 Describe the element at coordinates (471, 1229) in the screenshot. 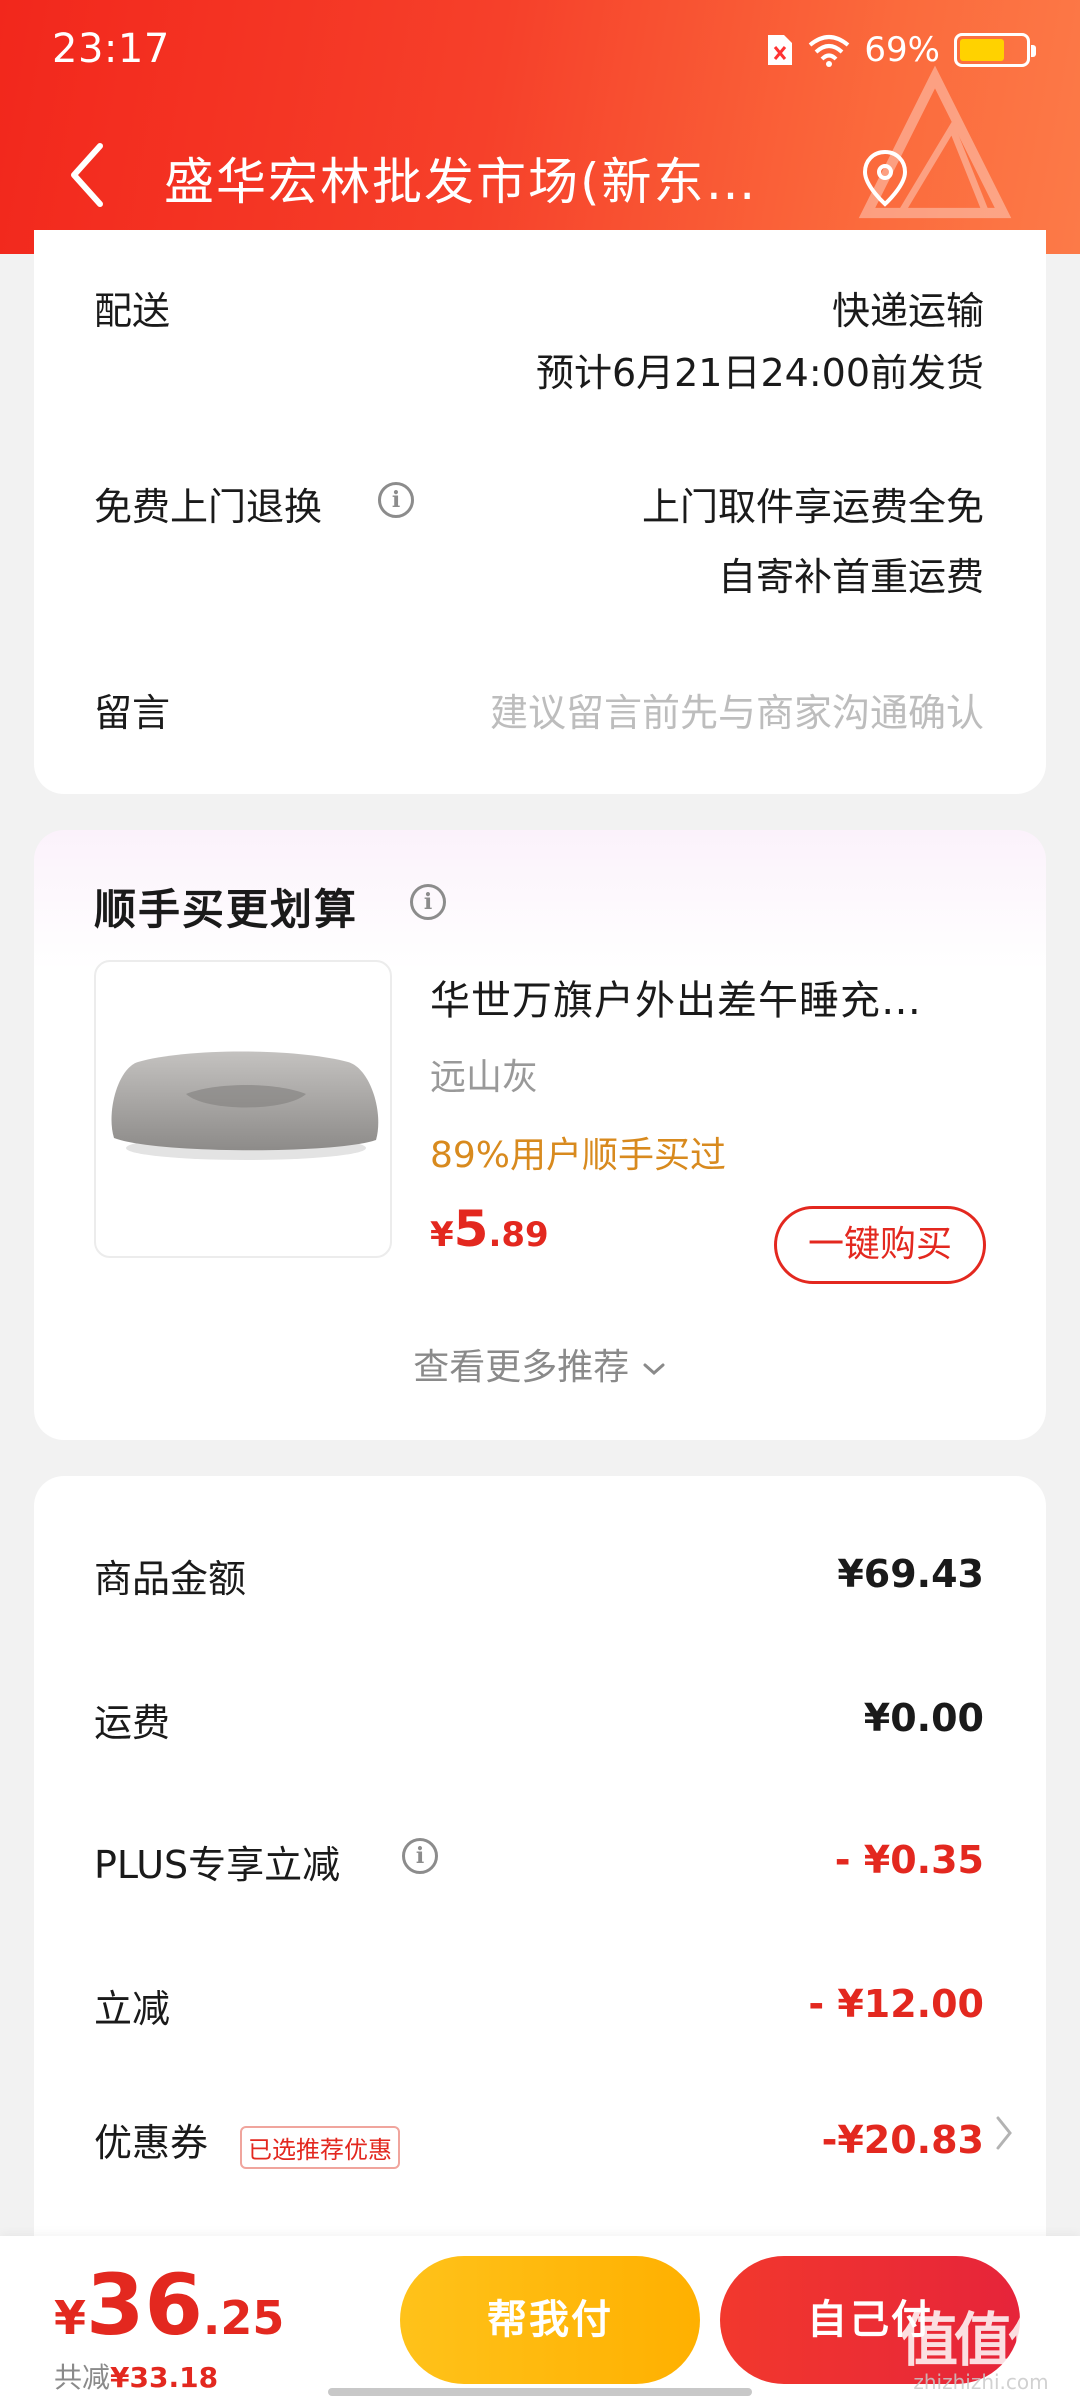

I see `price-integer: 5` at that location.